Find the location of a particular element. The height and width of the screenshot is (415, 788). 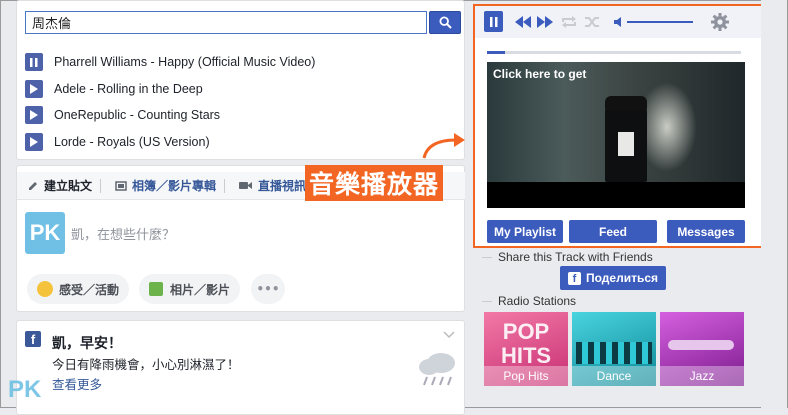

progress-fill is located at coordinates (496, 52).